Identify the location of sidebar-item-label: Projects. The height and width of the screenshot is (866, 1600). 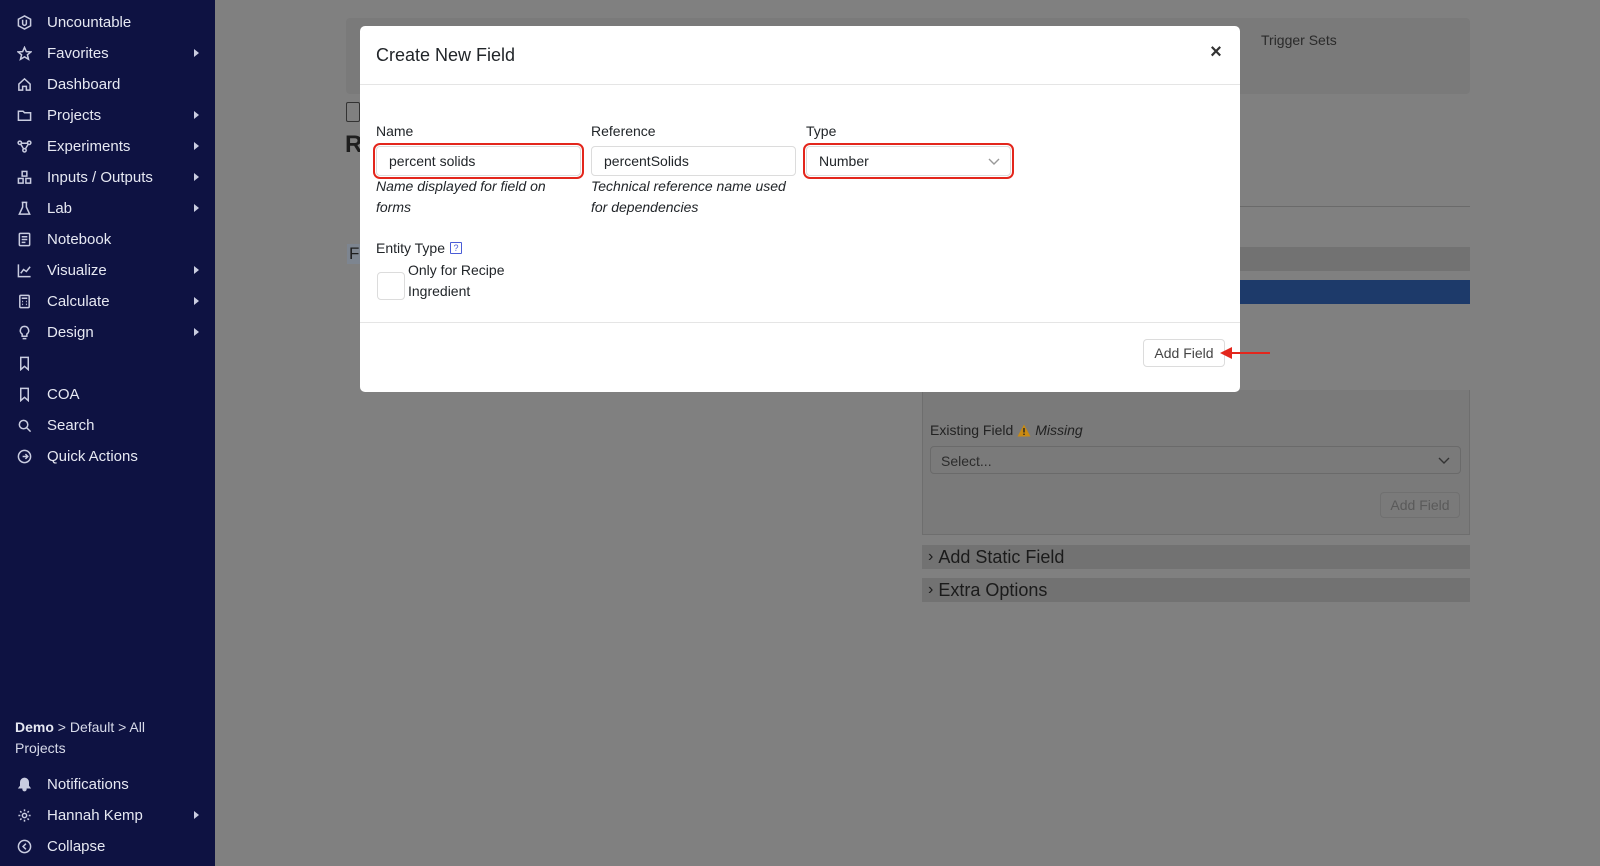
(74, 115).